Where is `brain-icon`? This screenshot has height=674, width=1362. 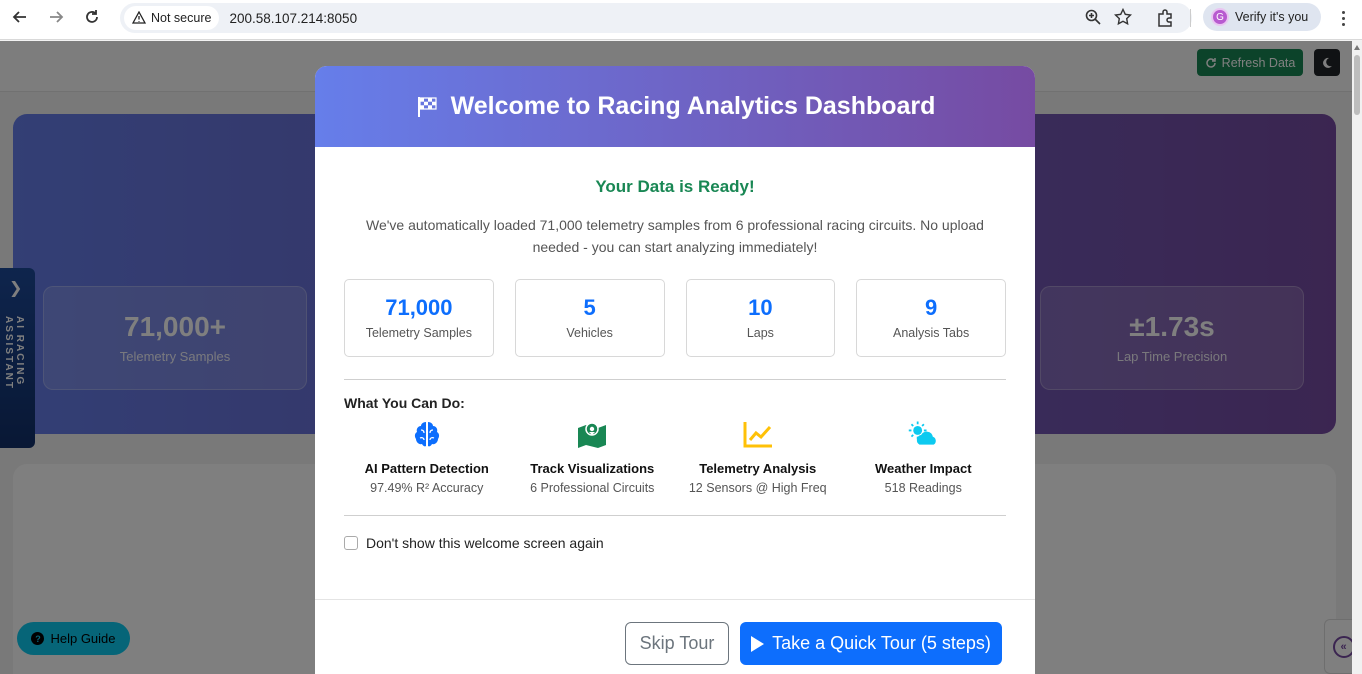
brain-icon is located at coordinates (426, 434).